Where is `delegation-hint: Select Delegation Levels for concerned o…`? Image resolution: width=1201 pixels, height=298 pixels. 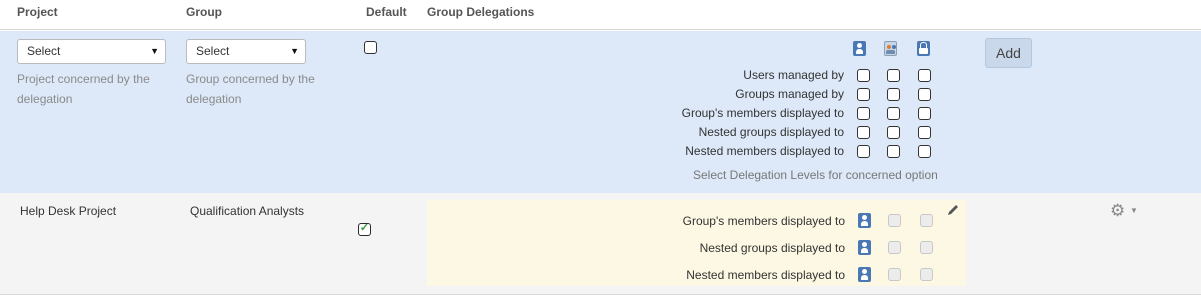 delegation-hint: Select Delegation Levels for concerned o… is located at coordinates (815, 175).